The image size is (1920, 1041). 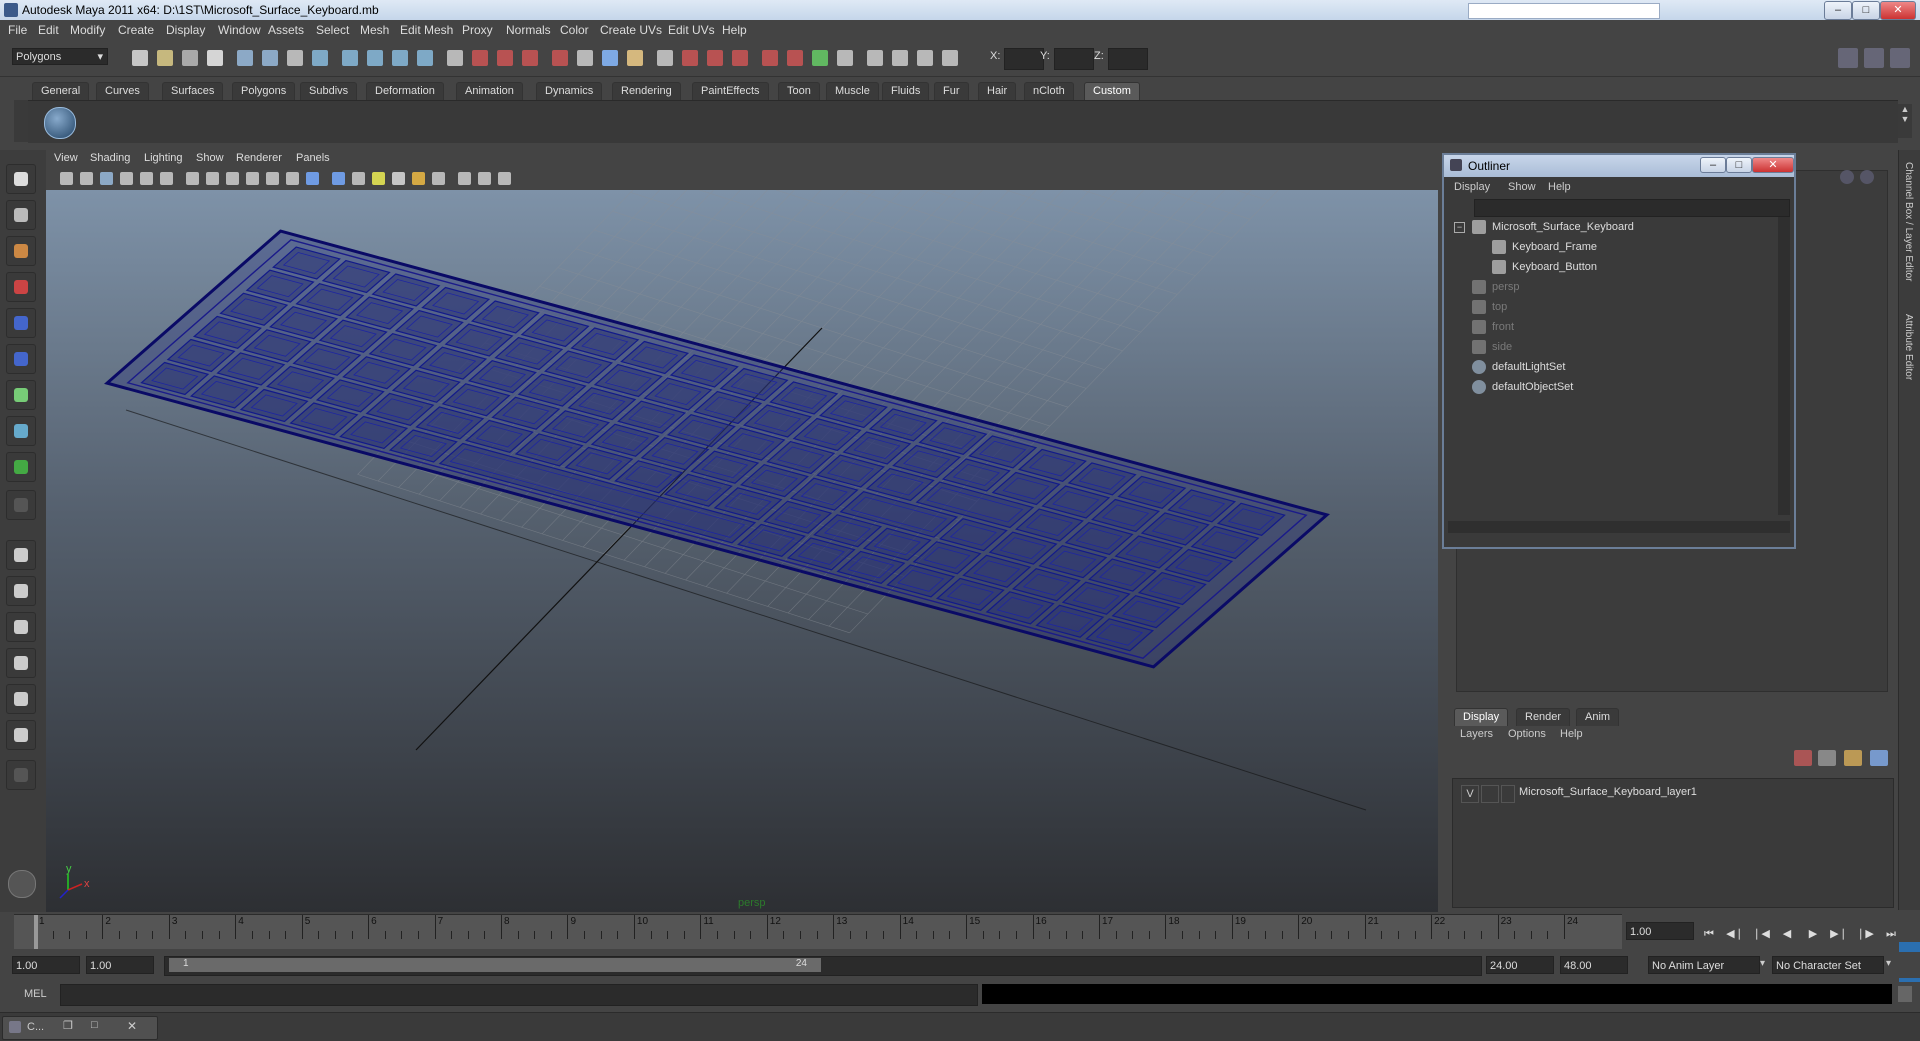 I want to click on outliner-titlebar: Outliner – □ ✕, so click(x=1619, y=166).